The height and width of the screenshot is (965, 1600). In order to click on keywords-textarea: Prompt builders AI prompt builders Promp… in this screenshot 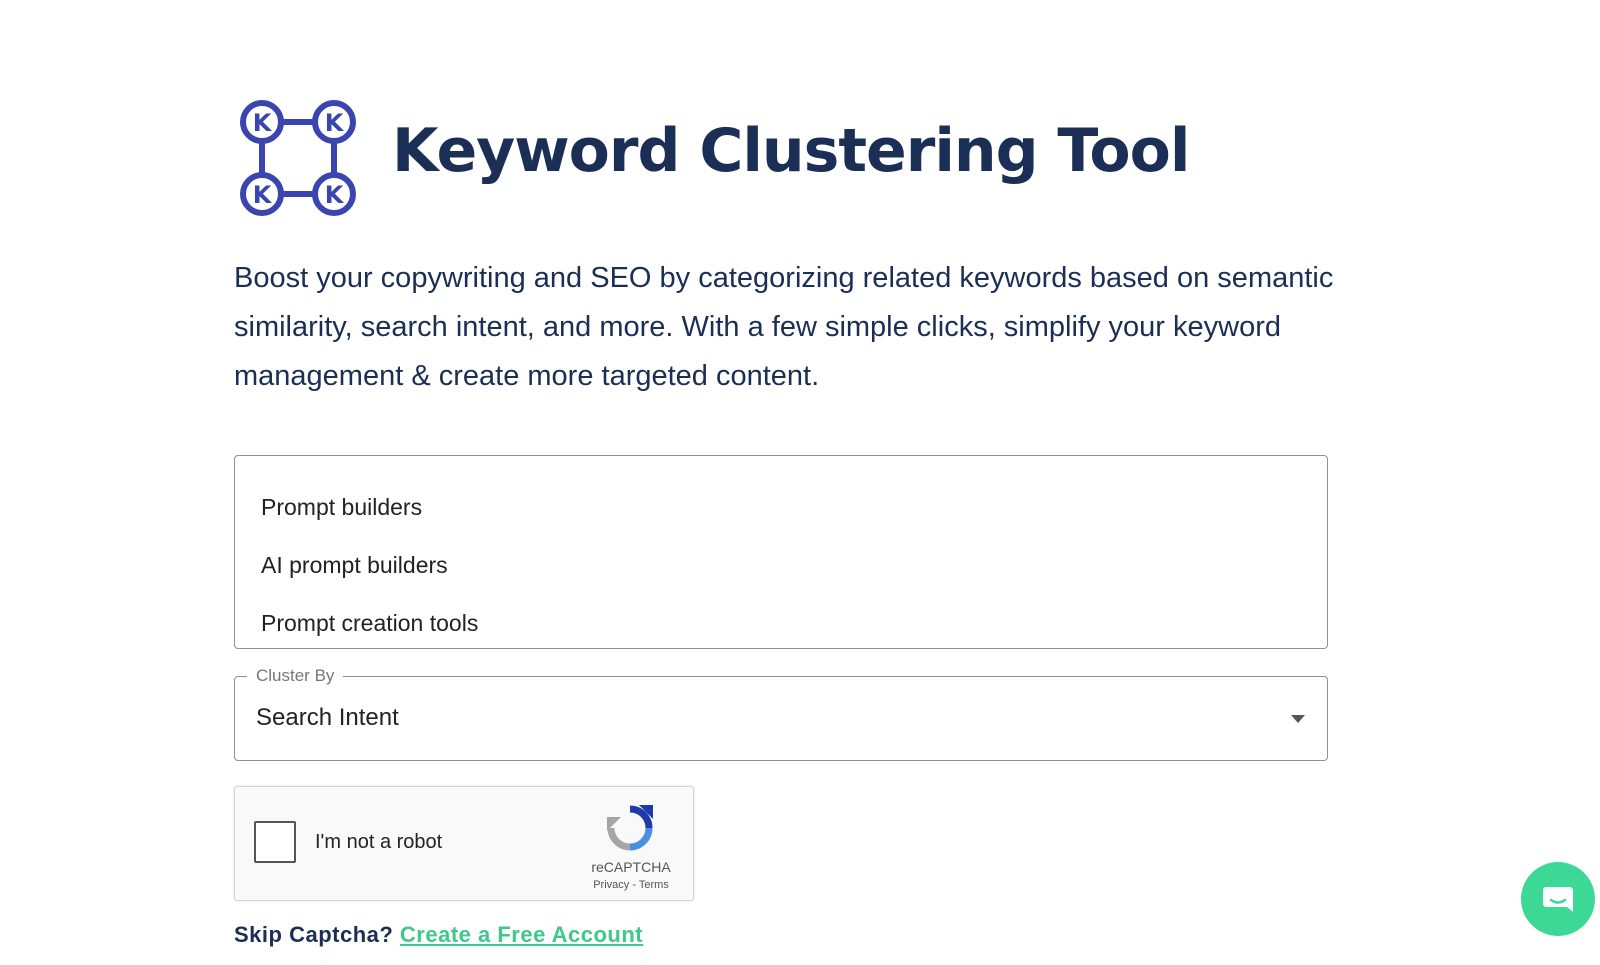, I will do `click(781, 552)`.